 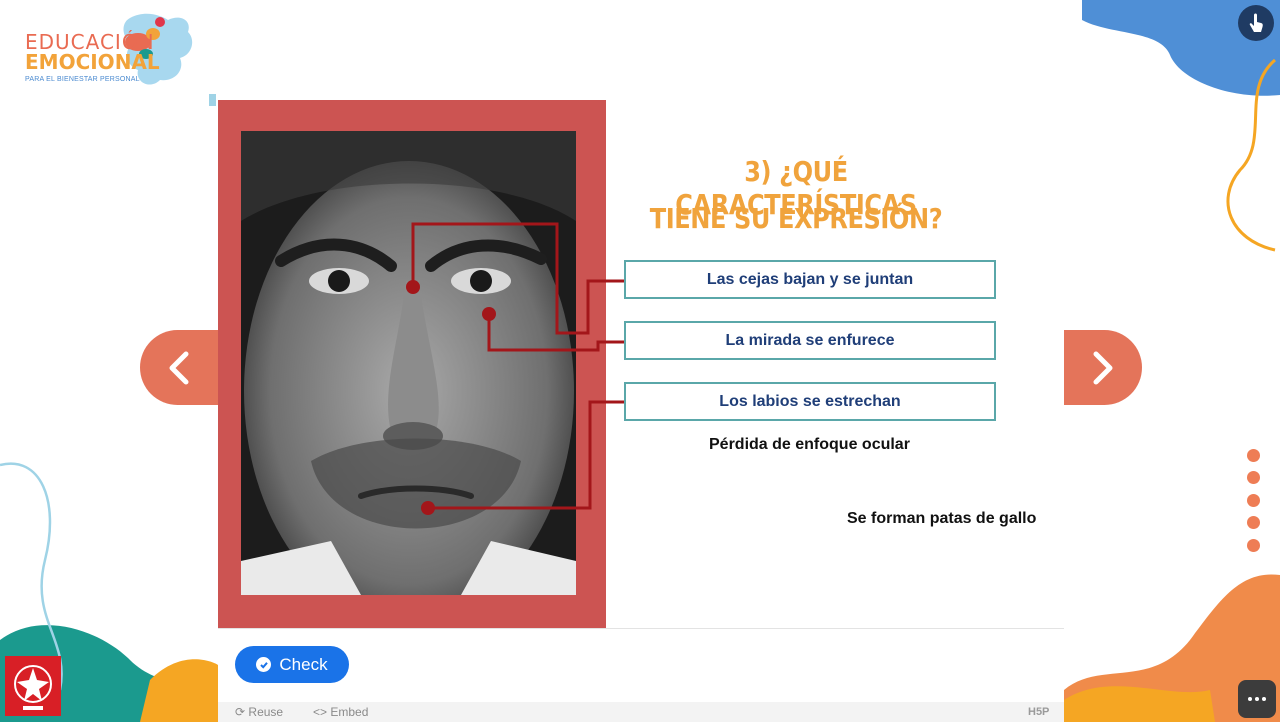 What do you see at coordinates (810, 340) in the screenshot?
I see `drop-zone-gaze: La mirada se enfurece` at bounding box center [810, 340].